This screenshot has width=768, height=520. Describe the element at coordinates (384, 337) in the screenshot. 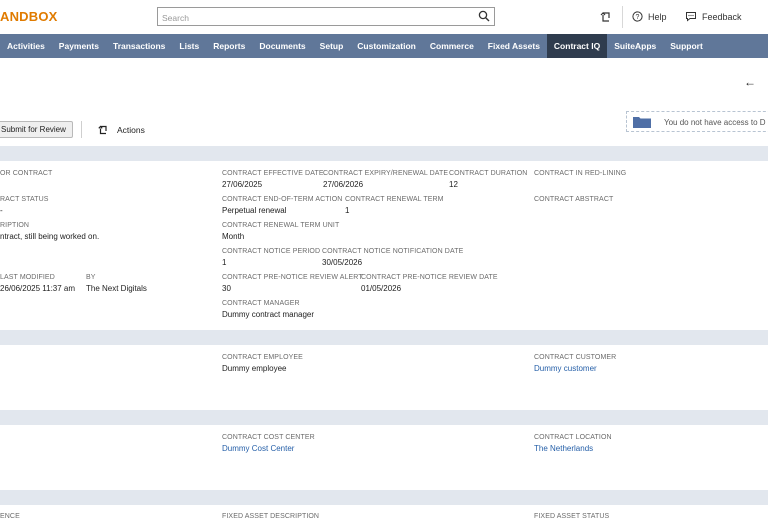

I see `section-header-parties` at that location.